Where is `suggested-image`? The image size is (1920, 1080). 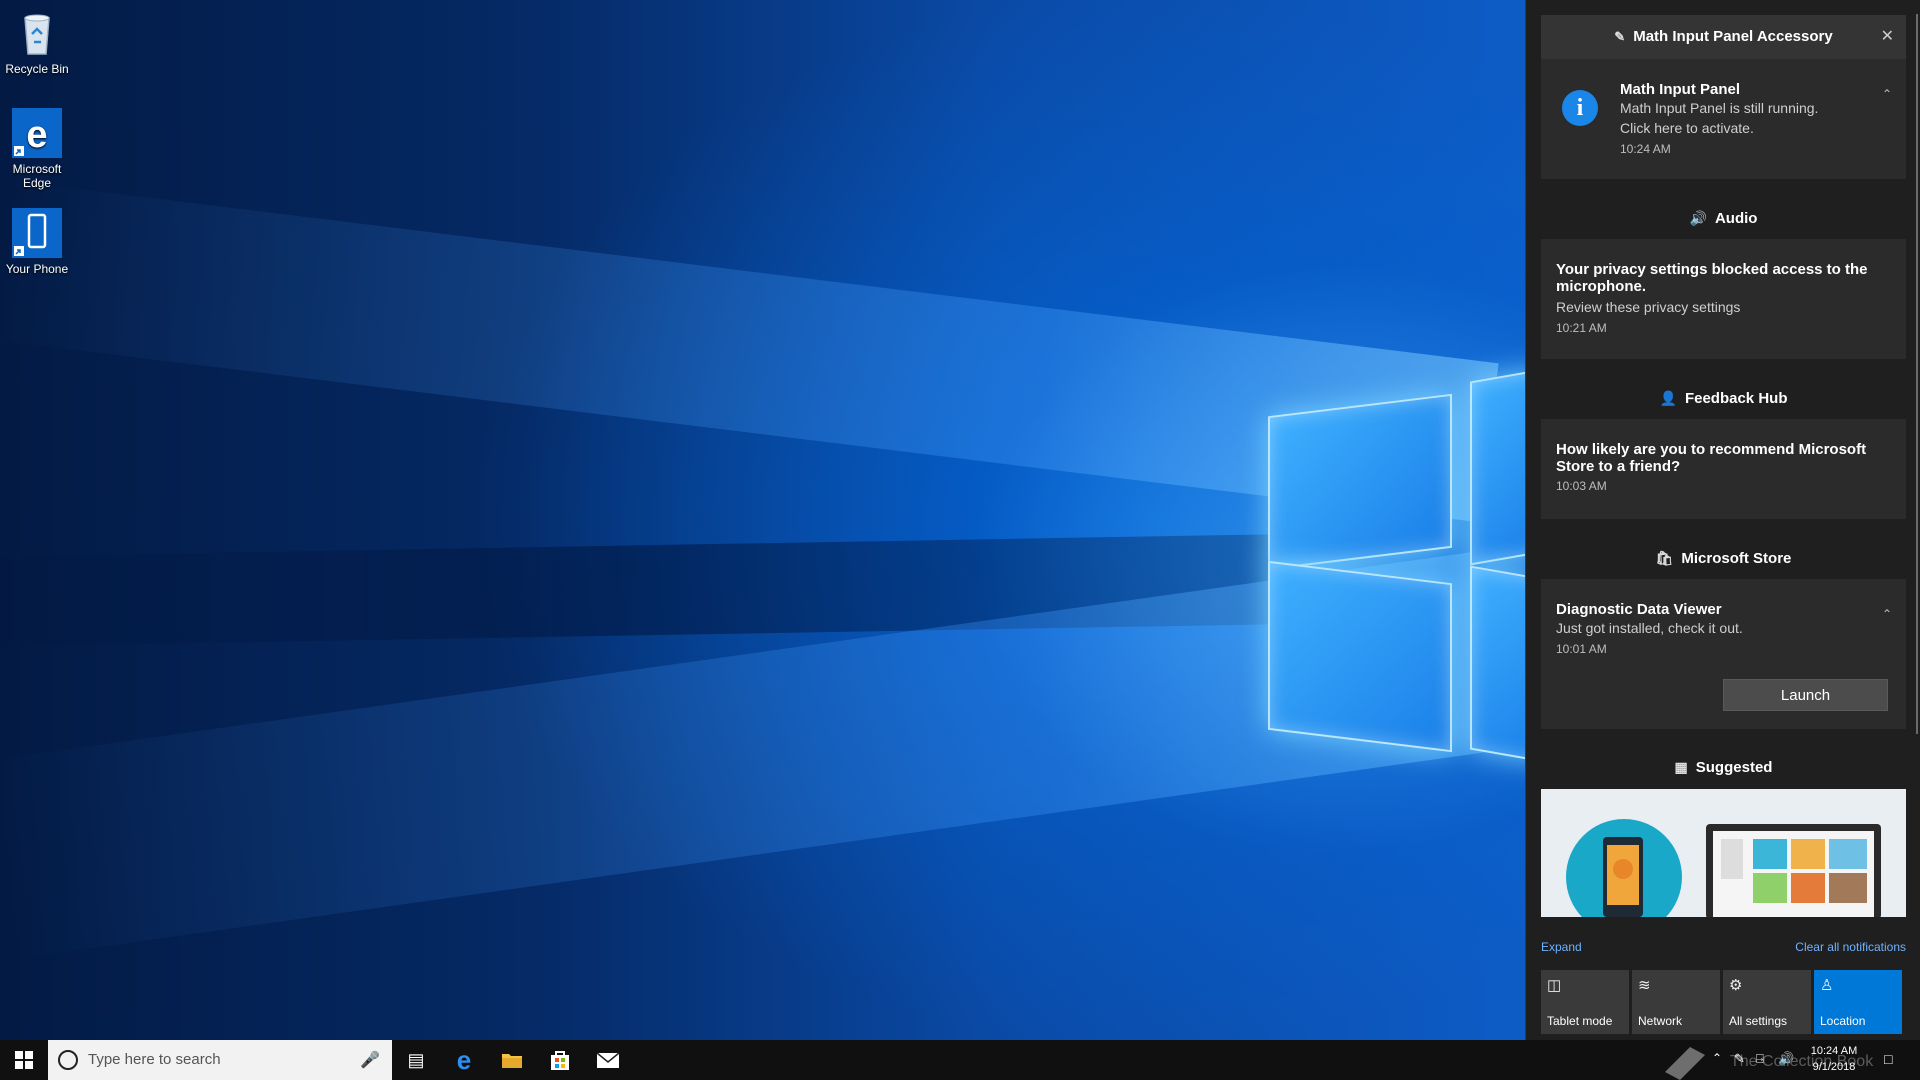
suggested-image is located at coordinates (1723, 853).